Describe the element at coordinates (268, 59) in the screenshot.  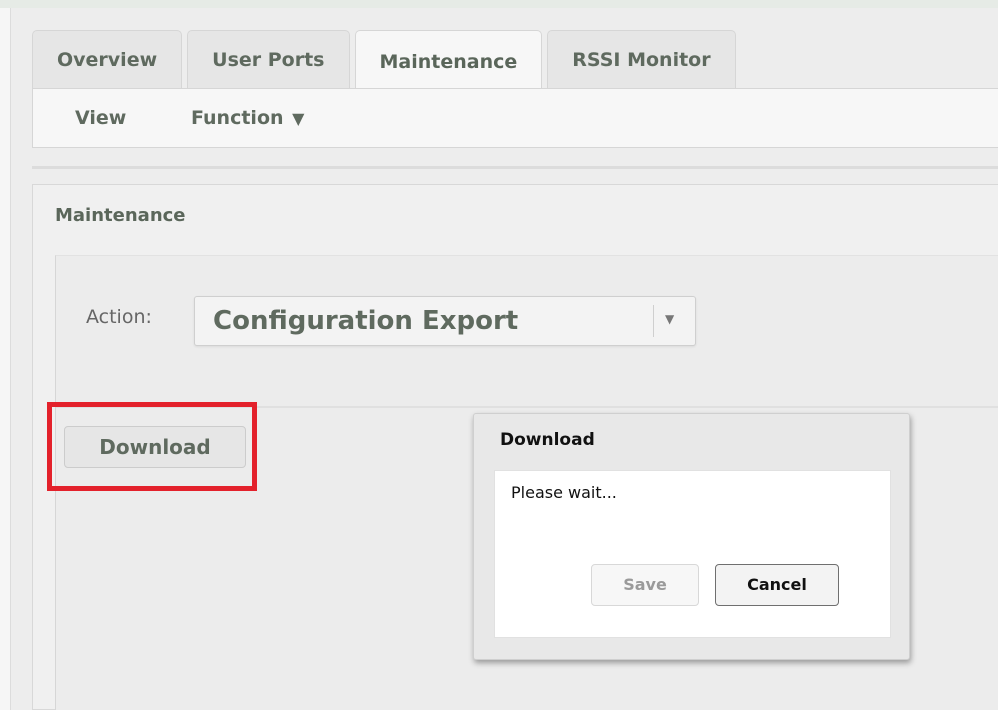
I see `tab-user-ports: User Ports` at that location.